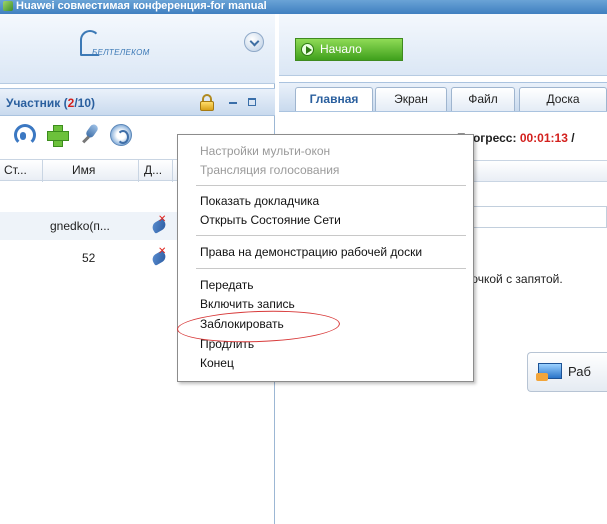 The image size is (607, 524). What do you see at coordinates (252, 102) in the screenshot?
I see `maximize-icon` at bounding box center [252, 102].